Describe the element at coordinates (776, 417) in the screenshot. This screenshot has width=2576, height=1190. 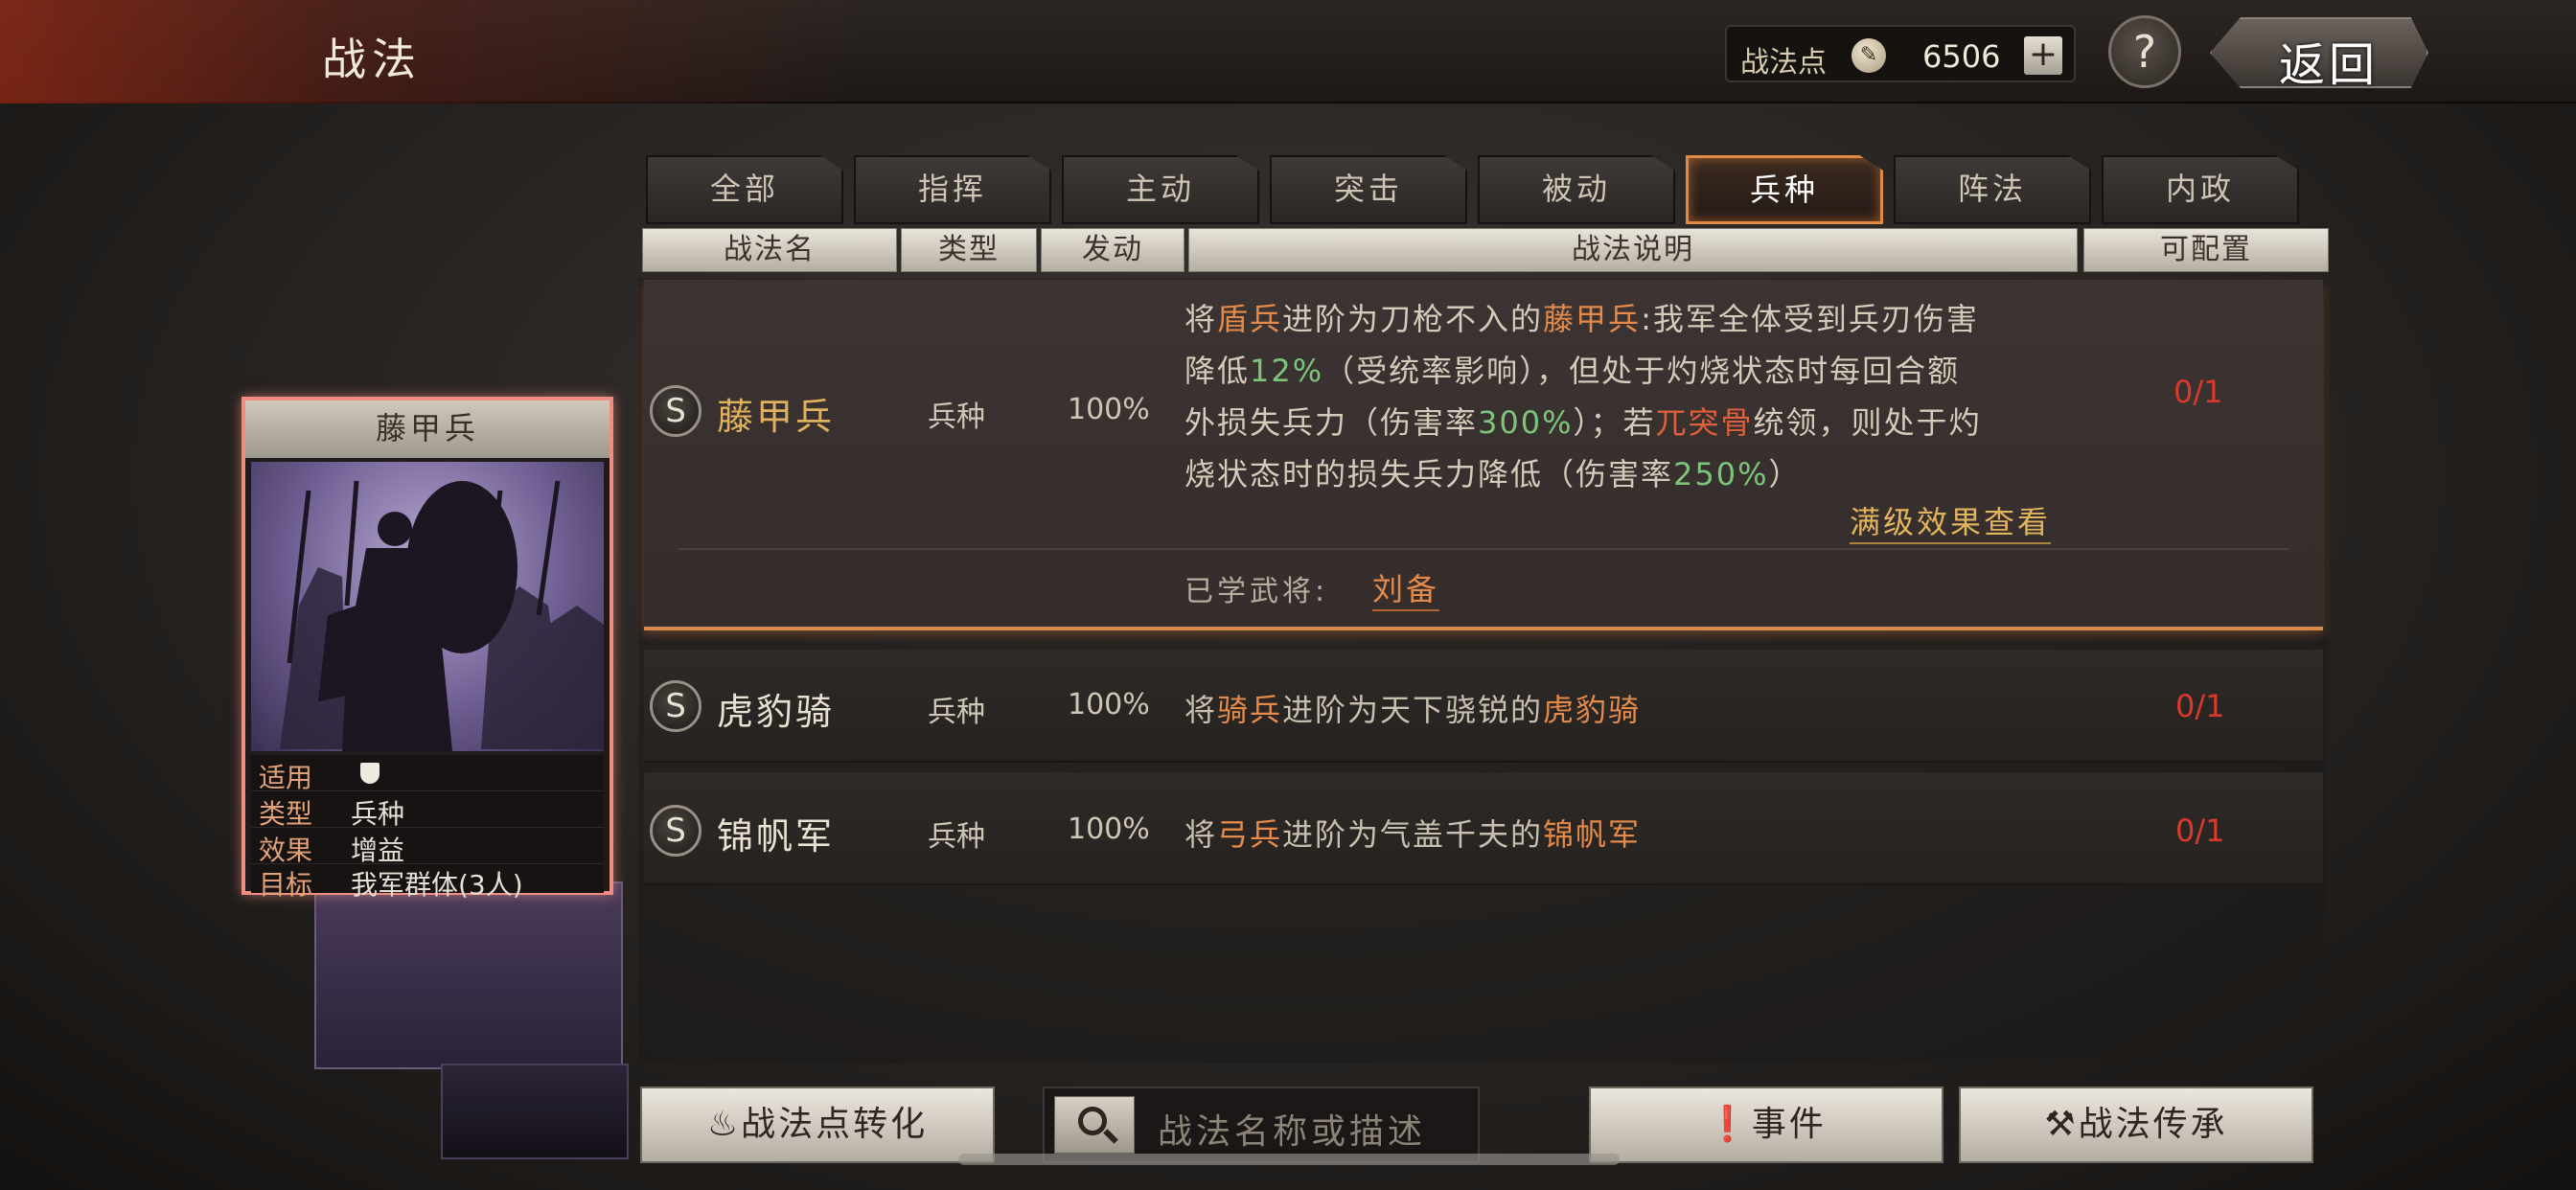
I see `skill-name: 藤甲兵` at that location.